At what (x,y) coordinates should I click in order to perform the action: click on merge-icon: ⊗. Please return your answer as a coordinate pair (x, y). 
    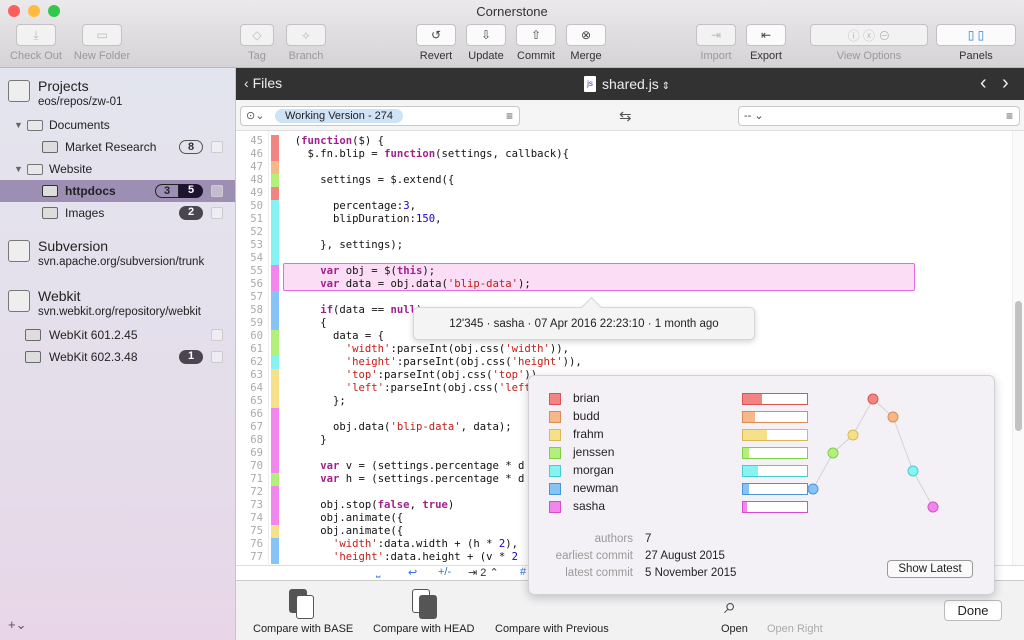
    Looking at the image, I should click on (586, 35).